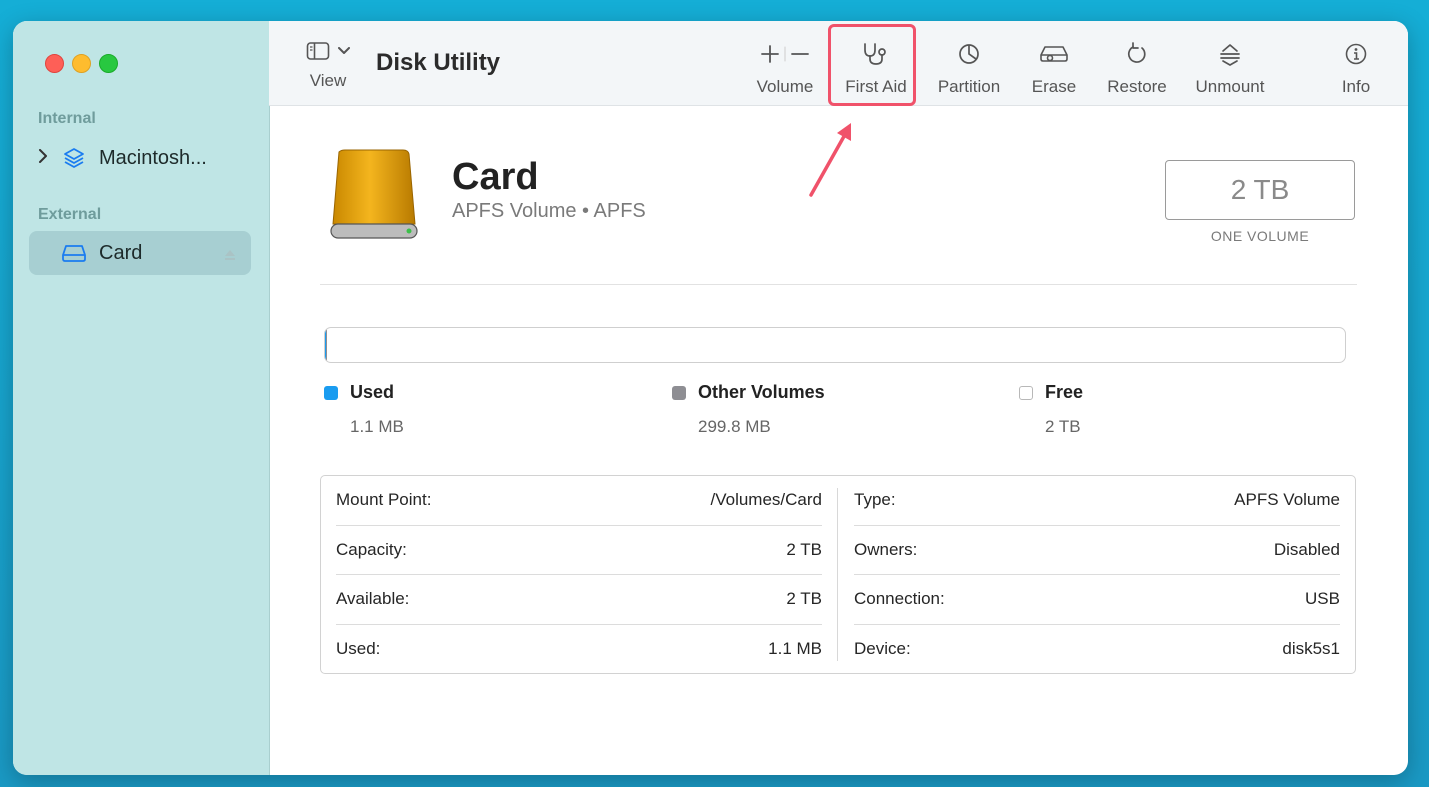  I want to click on column-separator, so click(837, 574).